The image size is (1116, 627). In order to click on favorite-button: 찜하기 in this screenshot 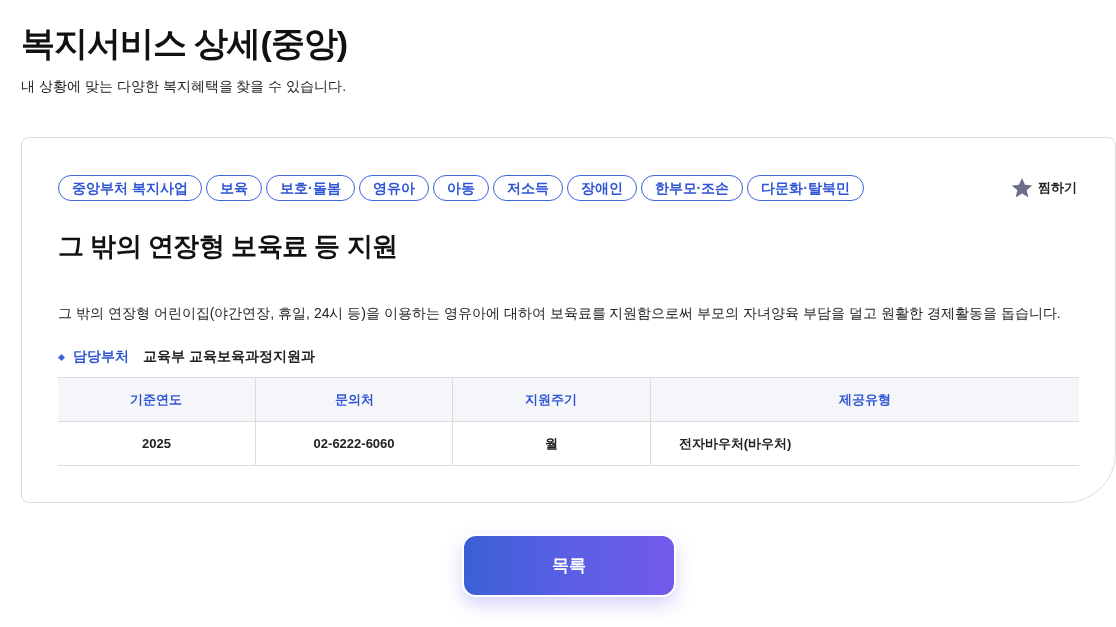, I will do `click(1044, 188)`.